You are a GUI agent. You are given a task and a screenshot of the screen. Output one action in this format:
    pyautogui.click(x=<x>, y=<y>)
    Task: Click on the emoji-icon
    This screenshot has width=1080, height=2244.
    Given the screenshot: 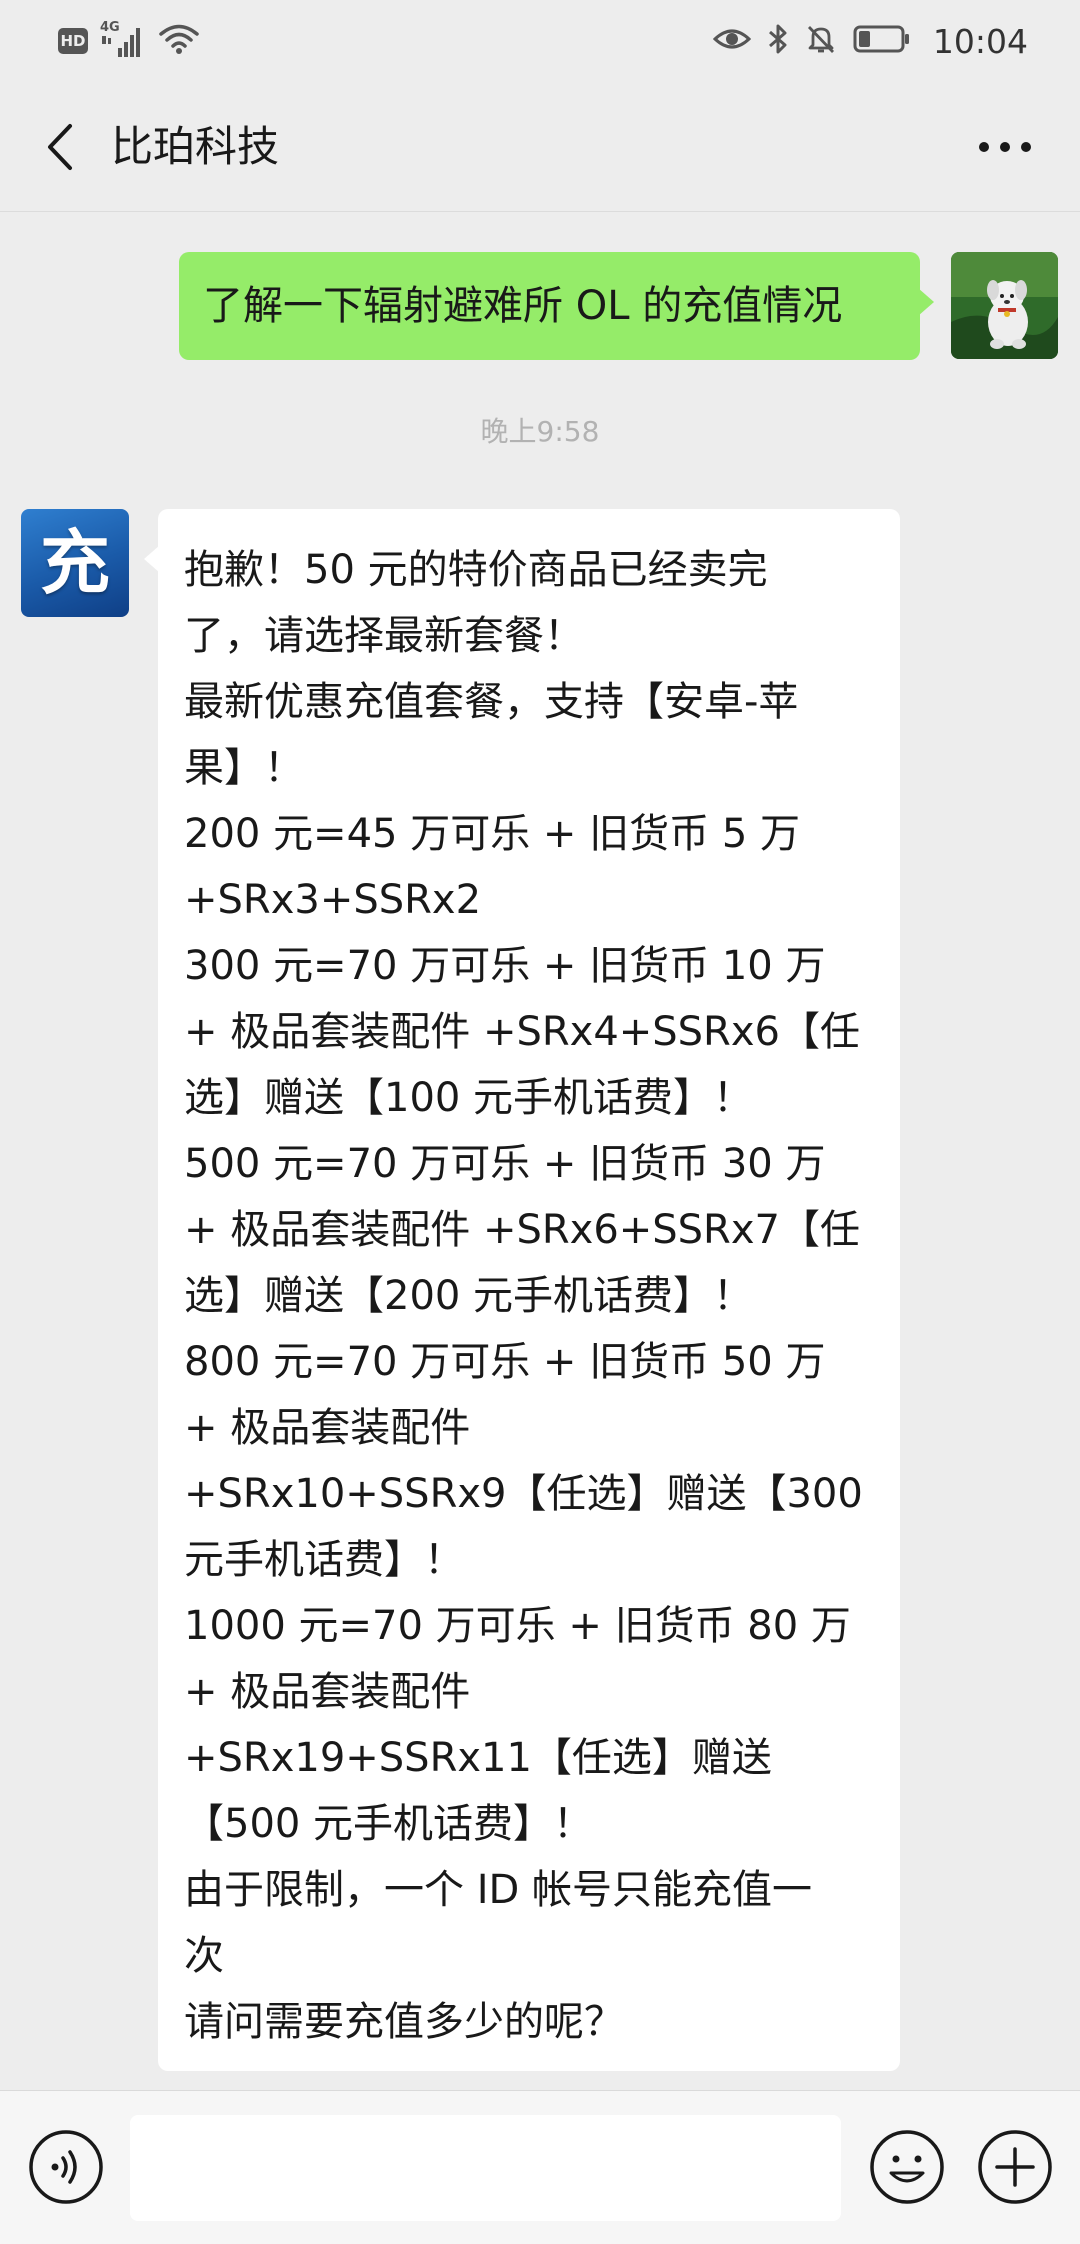 What is the action you would take?
    pyautogui.click(x=907, y=2167)
    